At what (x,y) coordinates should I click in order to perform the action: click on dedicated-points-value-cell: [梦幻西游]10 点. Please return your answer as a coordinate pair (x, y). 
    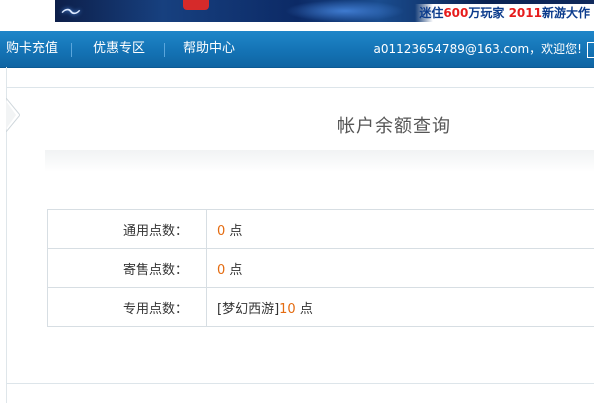
    Looking at the image, I should click on (400, 307).